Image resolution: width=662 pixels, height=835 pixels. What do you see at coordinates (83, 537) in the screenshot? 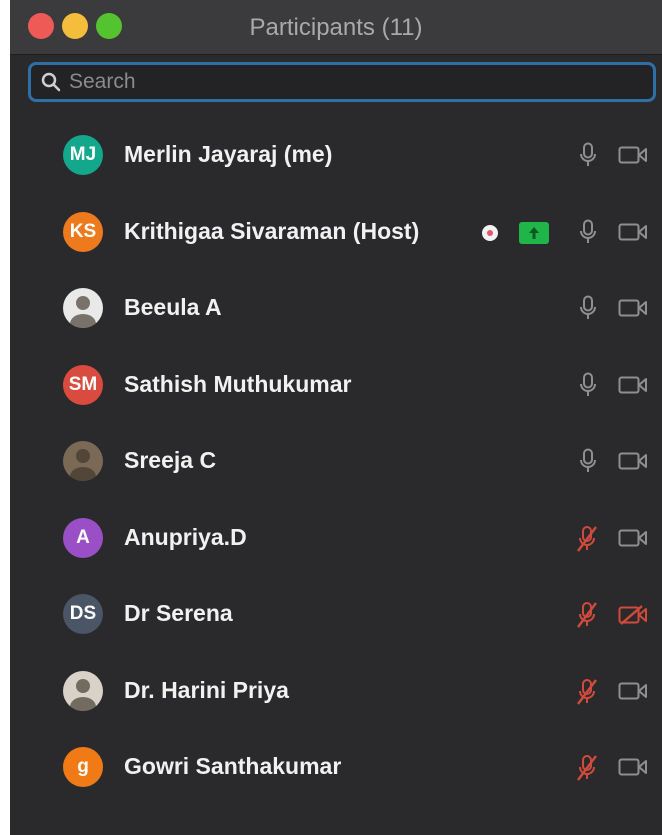
I see `avatar: A` at bounding box center [83, 537].